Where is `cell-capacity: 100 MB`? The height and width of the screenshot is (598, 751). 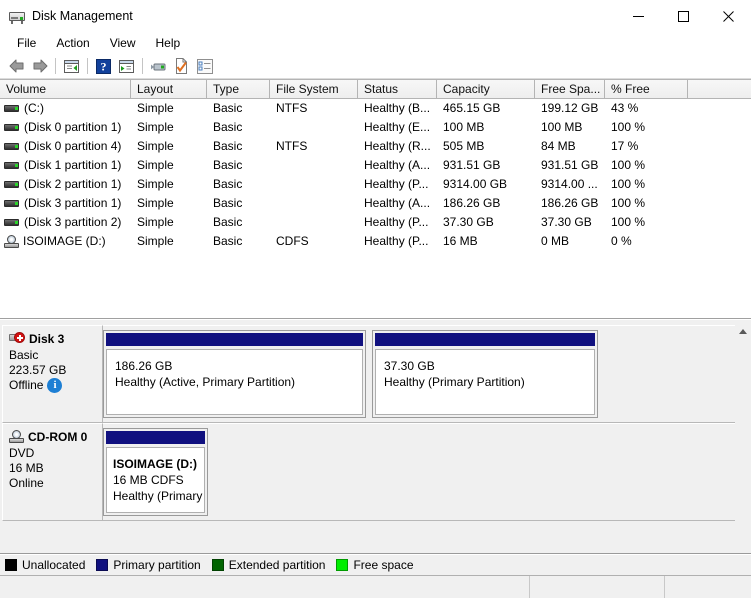 cell-capacity: 100 MB is located at coordinates (464, 127).